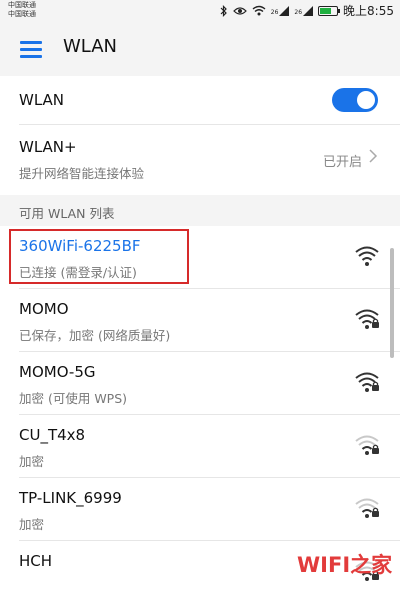 The height and width of the screenshot is (589, 400). What do you see at coordinates (48, 147) in the screenshot?
I see `wlan-plus-label: WLAN+` at bounding box center [48, 147].